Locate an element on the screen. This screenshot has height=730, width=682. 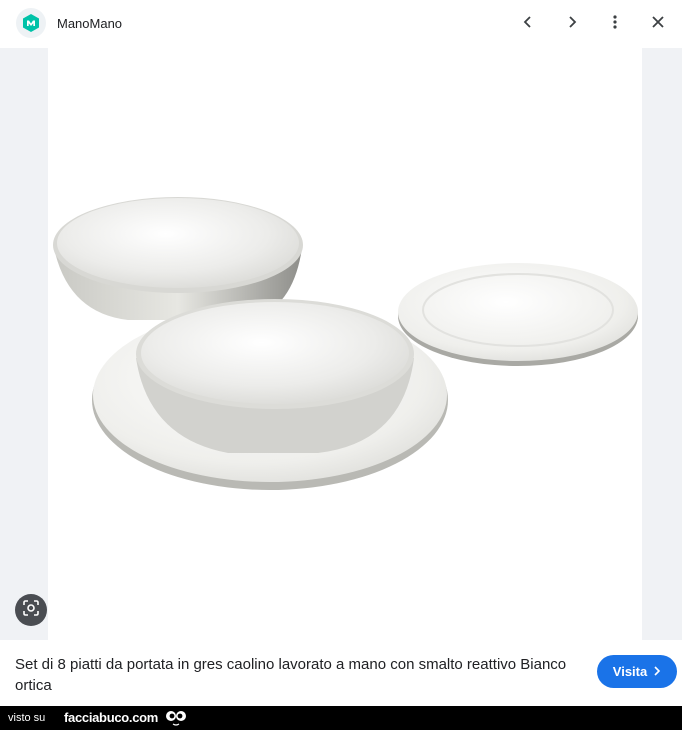
visual-search-button is located at coordinates (31, 610).